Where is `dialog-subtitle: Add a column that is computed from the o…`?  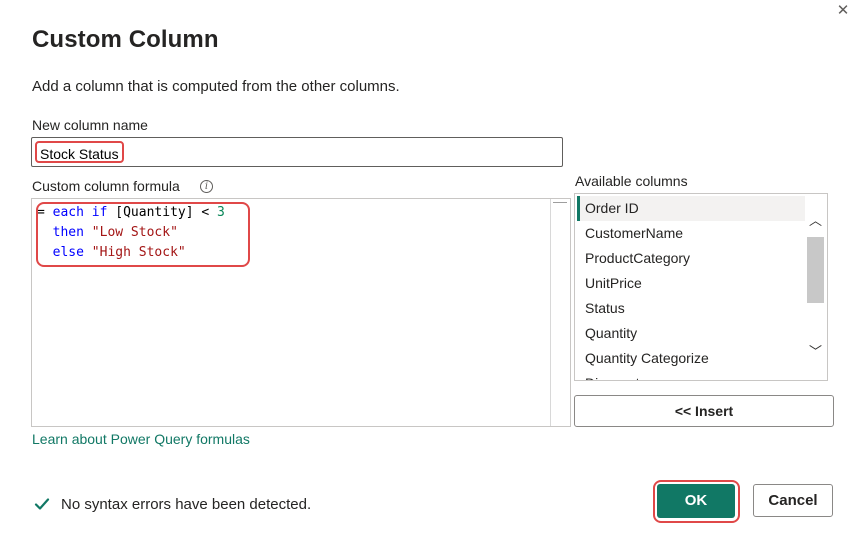
dialog-subtitle: Add a column that is computed from the o… is located at coordinates (216, 86).